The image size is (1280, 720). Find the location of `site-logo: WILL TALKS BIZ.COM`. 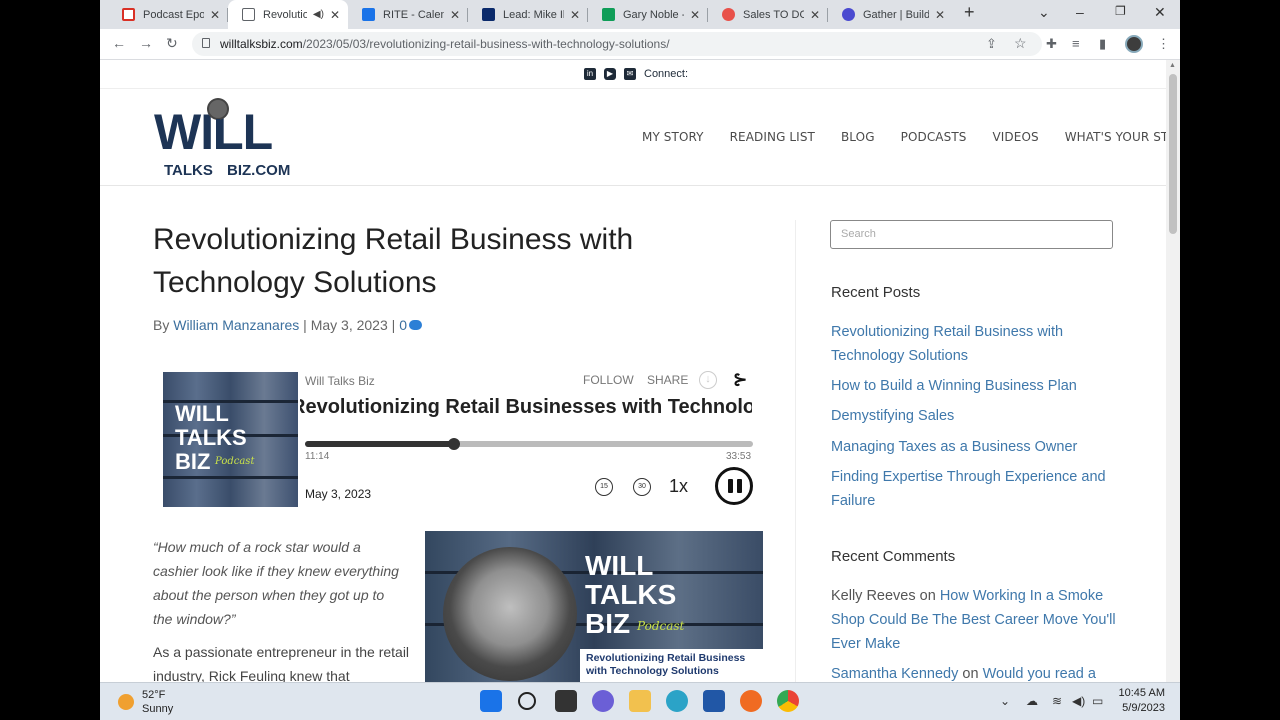

site-logo: WILL TALKS BIZ.COM is located at coordinates (226, 138).